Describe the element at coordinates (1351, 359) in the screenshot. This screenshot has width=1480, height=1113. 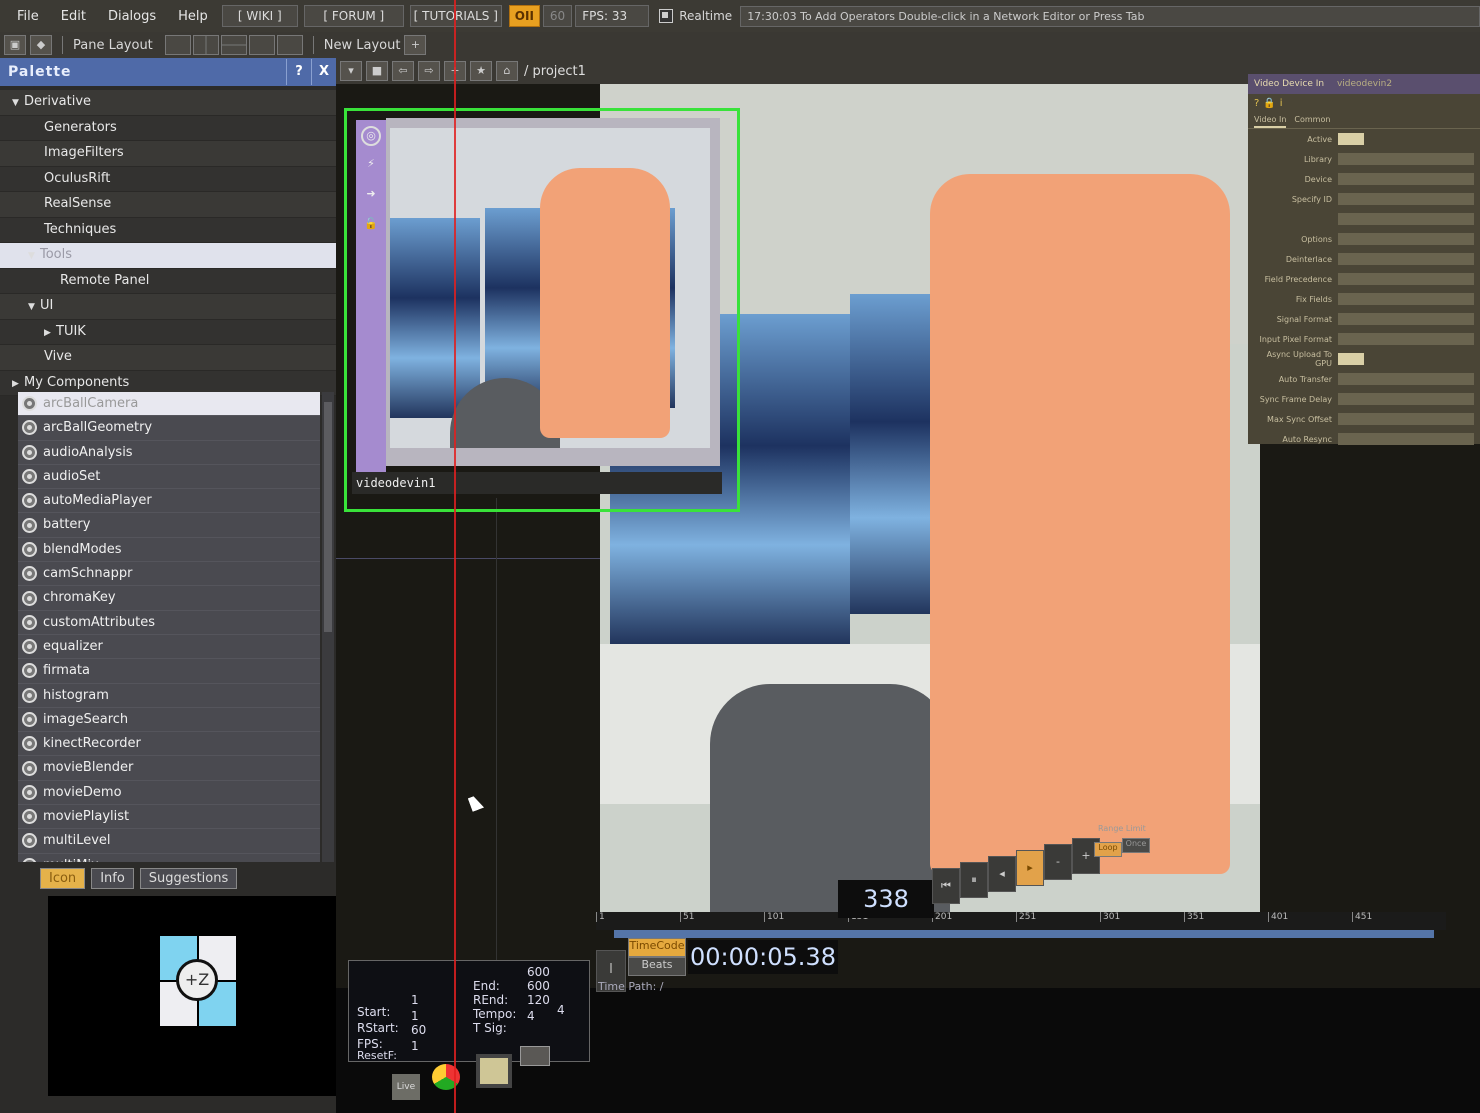
I see `param-toggle` at that location.